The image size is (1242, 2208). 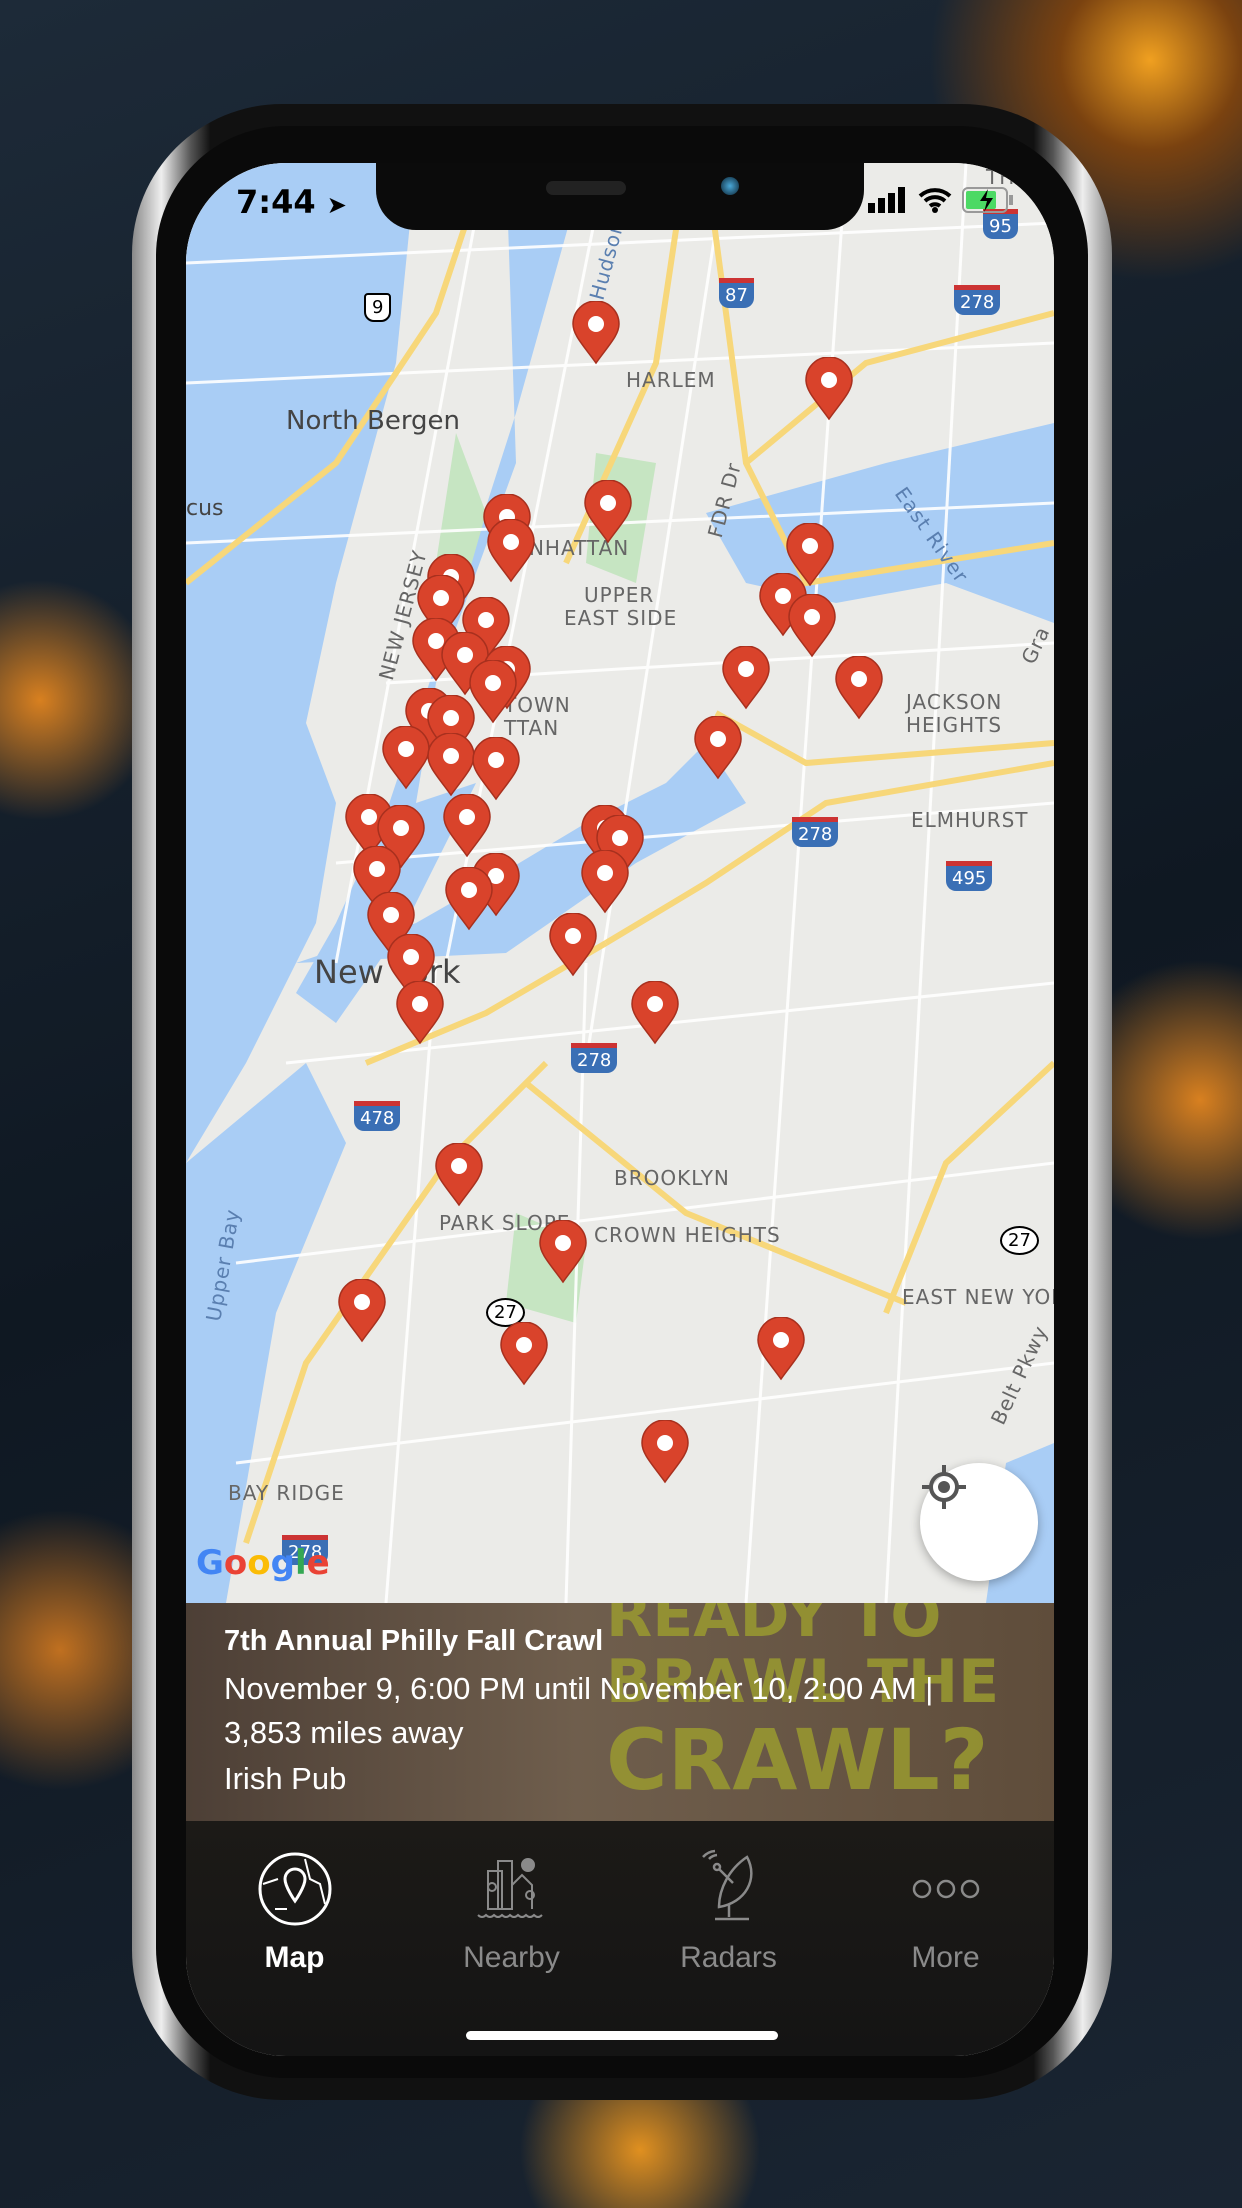 What do you see at coordinates (728, 1957) in the screenshot?
I see `tab-radars-label: Radars` at bounding box center [728, 1957].